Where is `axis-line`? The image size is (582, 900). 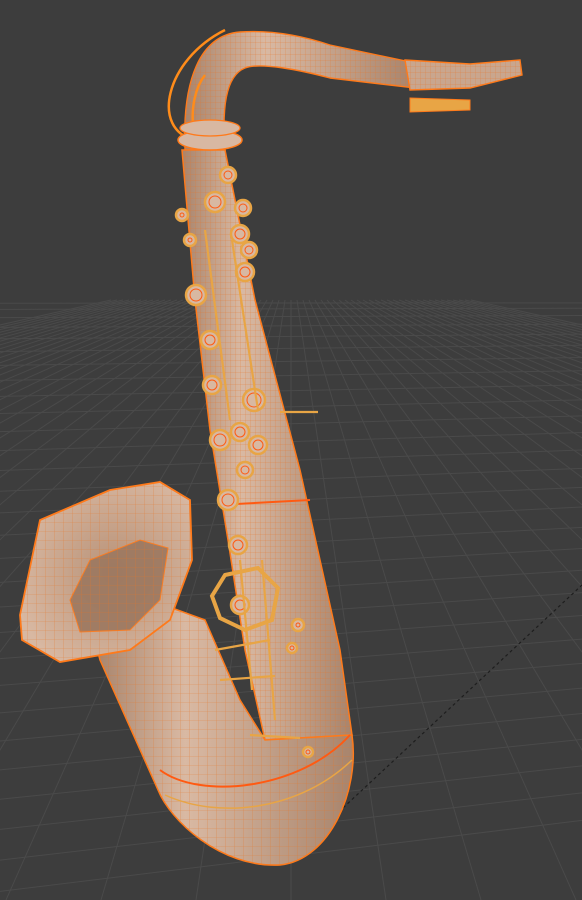
axis-line is located at coordinates (455, 702).